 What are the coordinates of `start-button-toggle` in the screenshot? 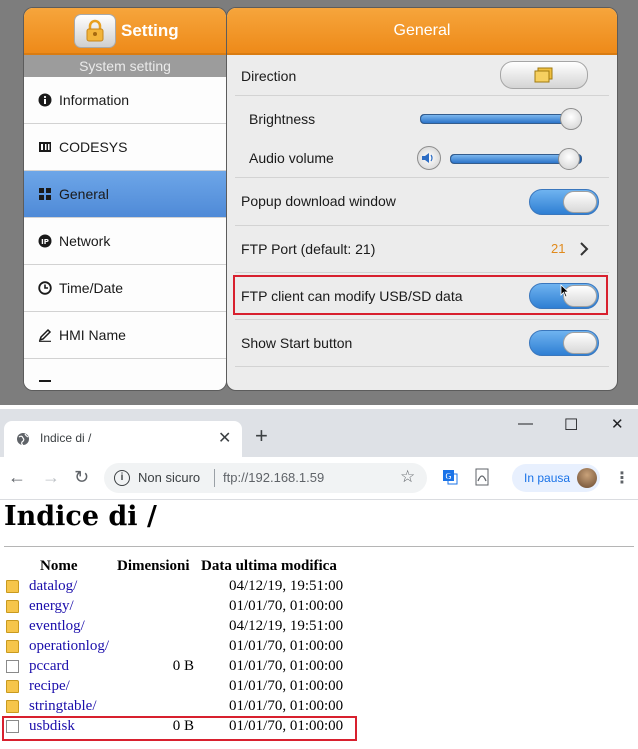 It's located at (564, 343).